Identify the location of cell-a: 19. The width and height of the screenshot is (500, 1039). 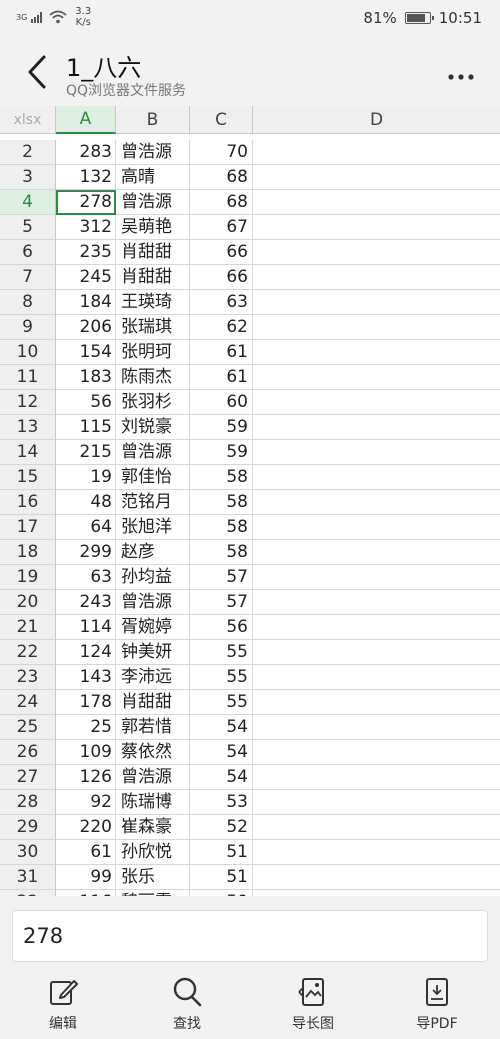
(86, 477).